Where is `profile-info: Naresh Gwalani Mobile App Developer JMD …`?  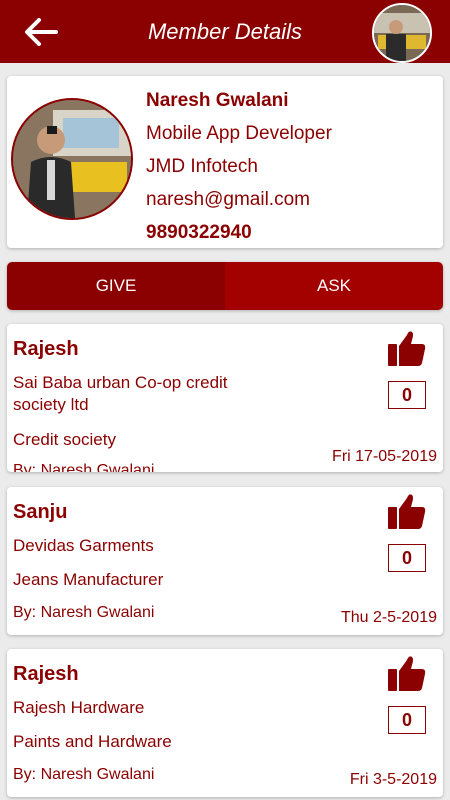
profile-info: Naresh Gwalani Mobile App Developer JMD … is located at coordinates (239, 166).